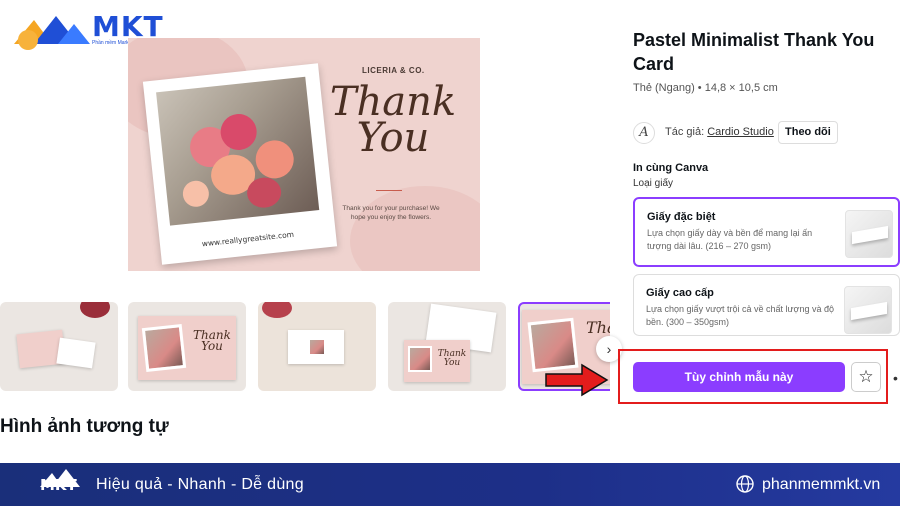 The width and height of the screenshot is (900, 506). I want to click on footer-logo-text: MKT, so click(58, 485).